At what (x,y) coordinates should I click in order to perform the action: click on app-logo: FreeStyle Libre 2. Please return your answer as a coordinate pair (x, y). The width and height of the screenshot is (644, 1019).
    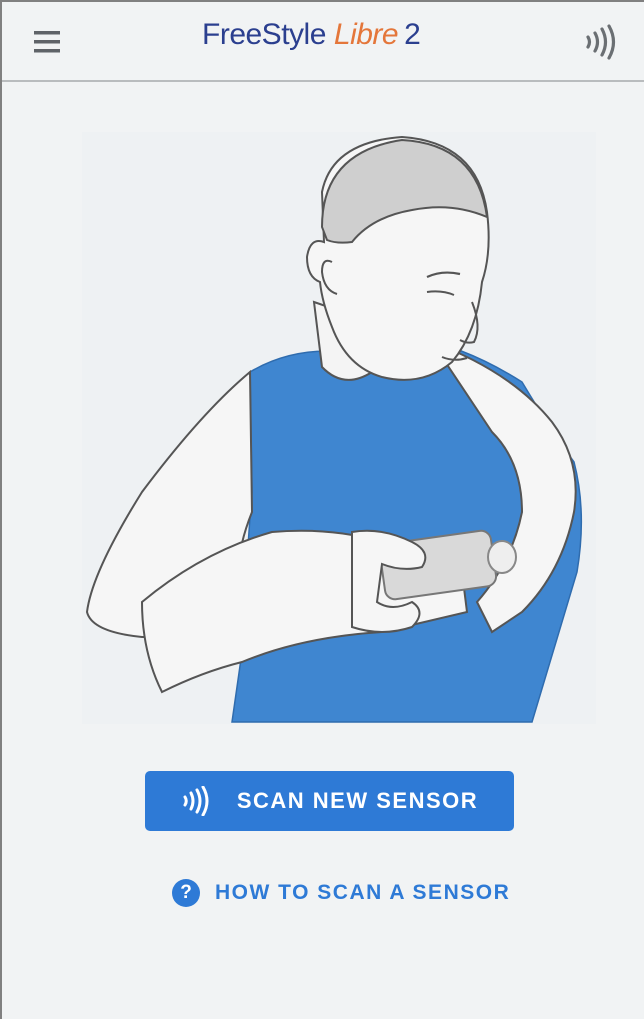
    Looking at the image, I should click on (311, 40).